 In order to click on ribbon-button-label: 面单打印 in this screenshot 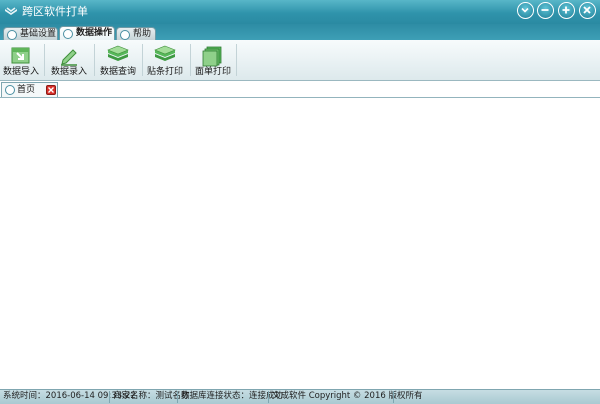, I will do `click(212, 72)`.